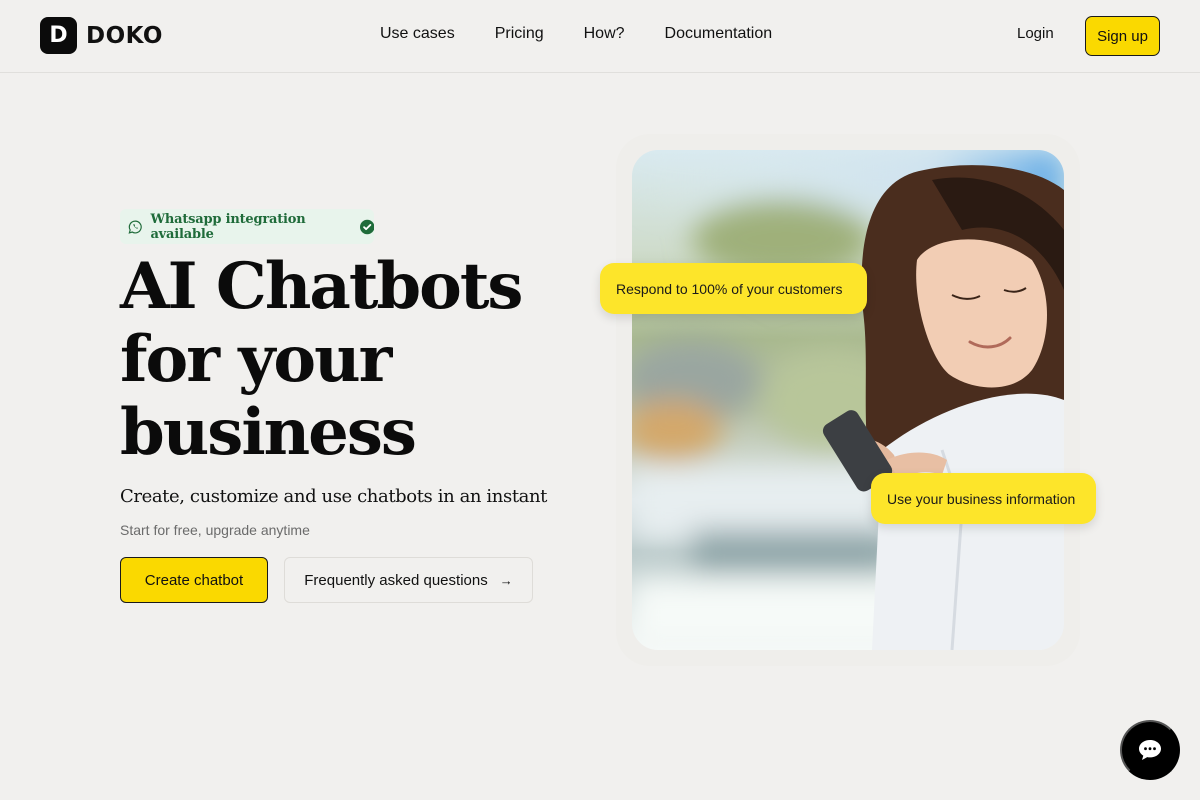 This screenshot has width=1200, height=800. I want to click on faq-button-label: Frequently asked questions, so click(396, 580).